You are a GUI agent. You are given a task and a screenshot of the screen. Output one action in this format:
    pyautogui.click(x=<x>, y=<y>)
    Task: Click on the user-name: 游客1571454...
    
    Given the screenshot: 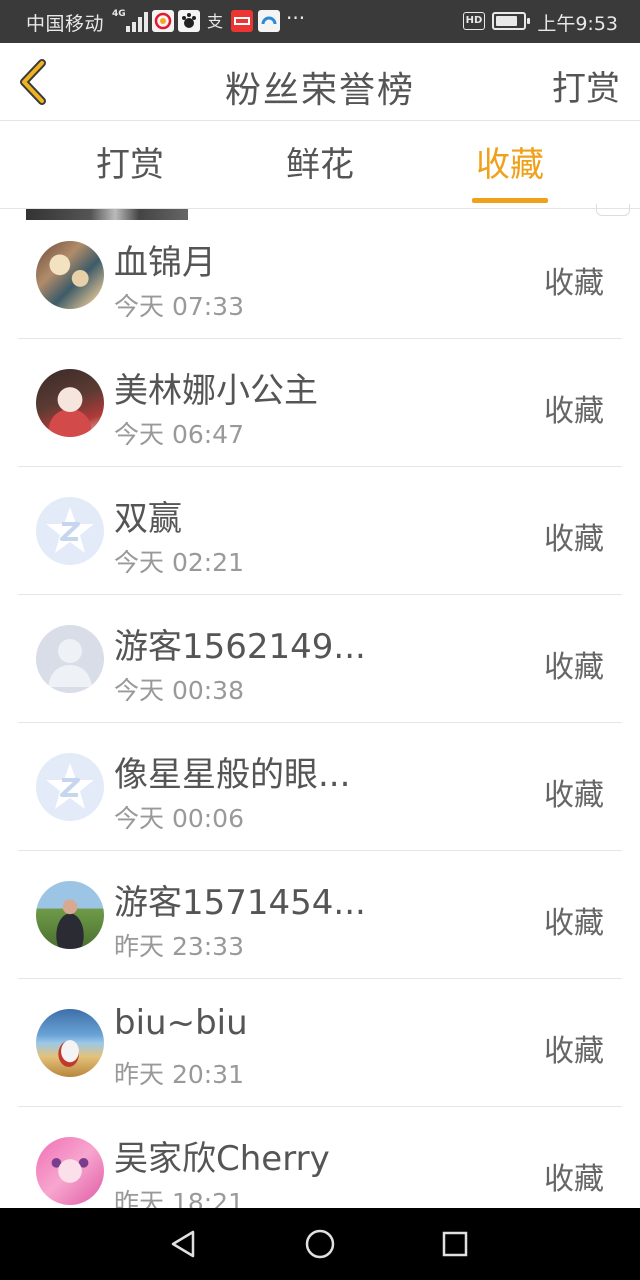 What is the action you would take?
    pyautogui.click(x=240, y=903)
    